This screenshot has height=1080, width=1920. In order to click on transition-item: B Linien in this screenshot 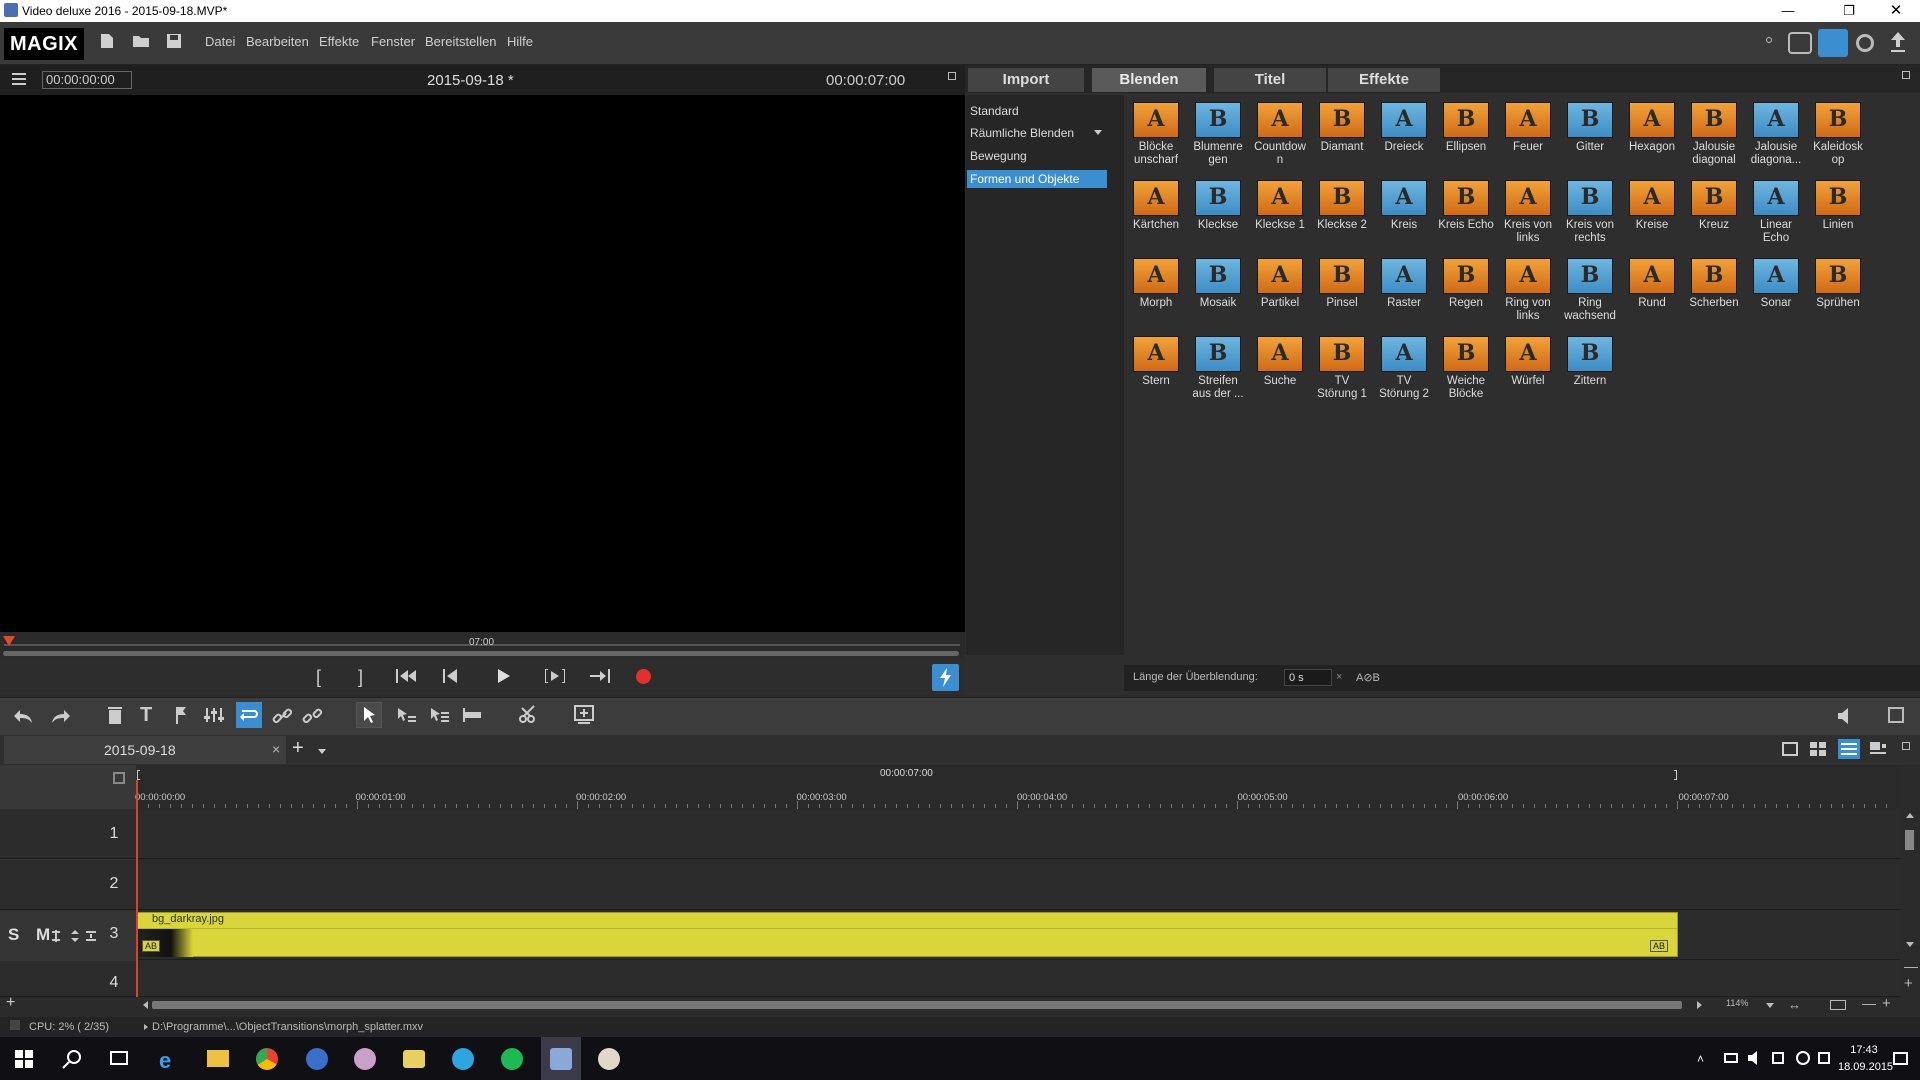, I will do `click(1838, 218)`.